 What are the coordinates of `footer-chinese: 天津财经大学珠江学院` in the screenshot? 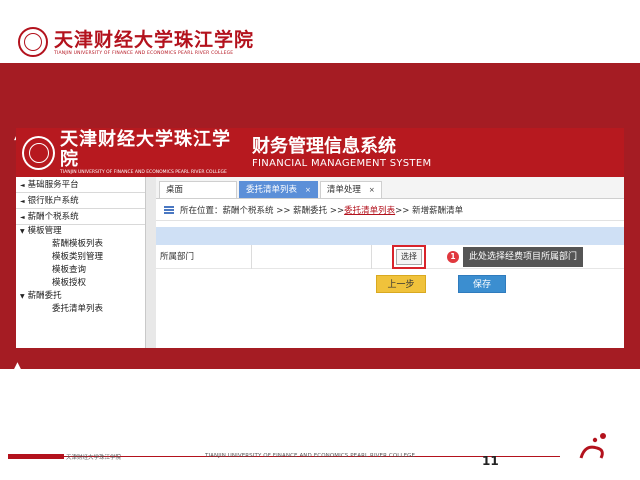 It's located at (94, 458).